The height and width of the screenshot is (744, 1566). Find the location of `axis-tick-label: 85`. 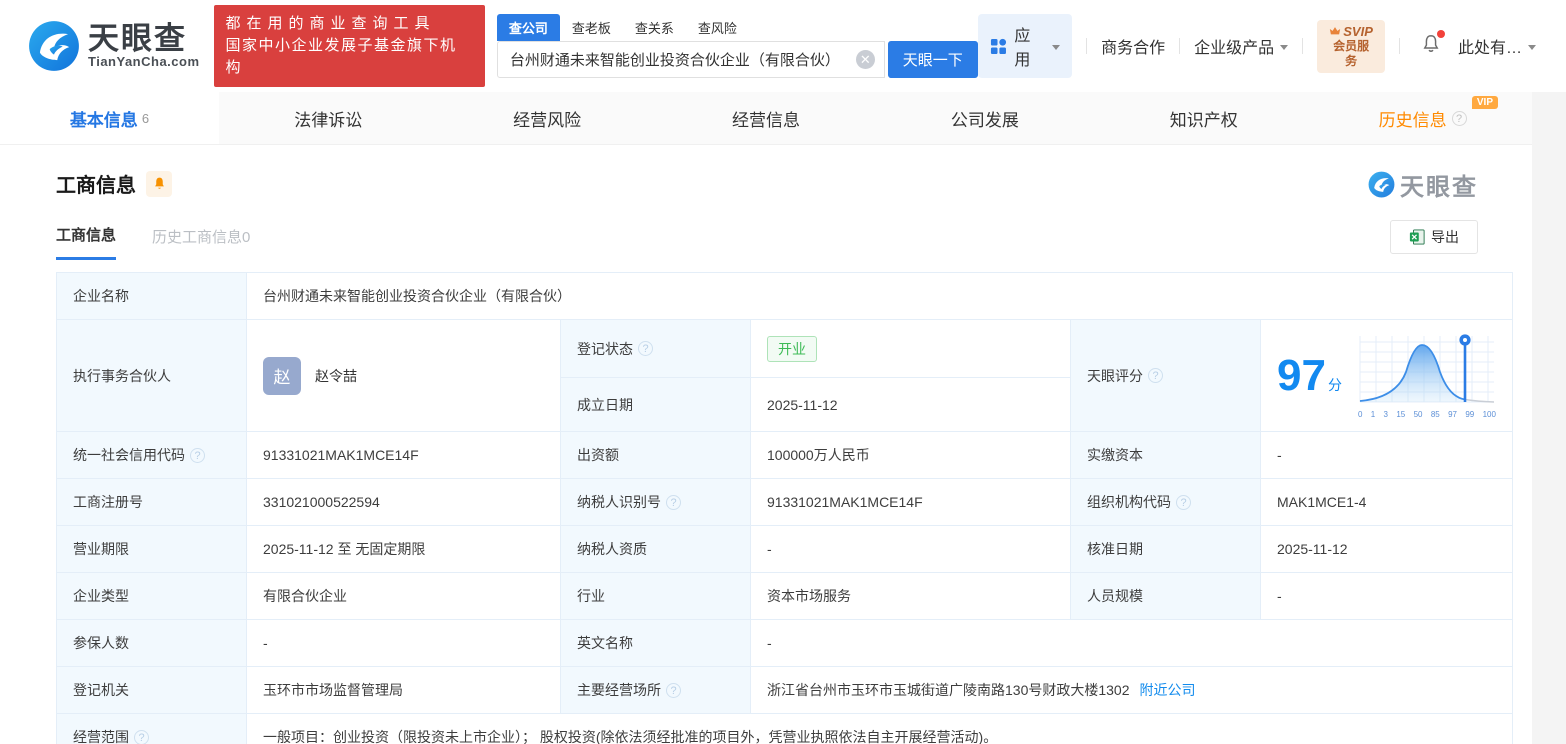

axis-tick-label: 85 is located at coordinates (1435, 414).